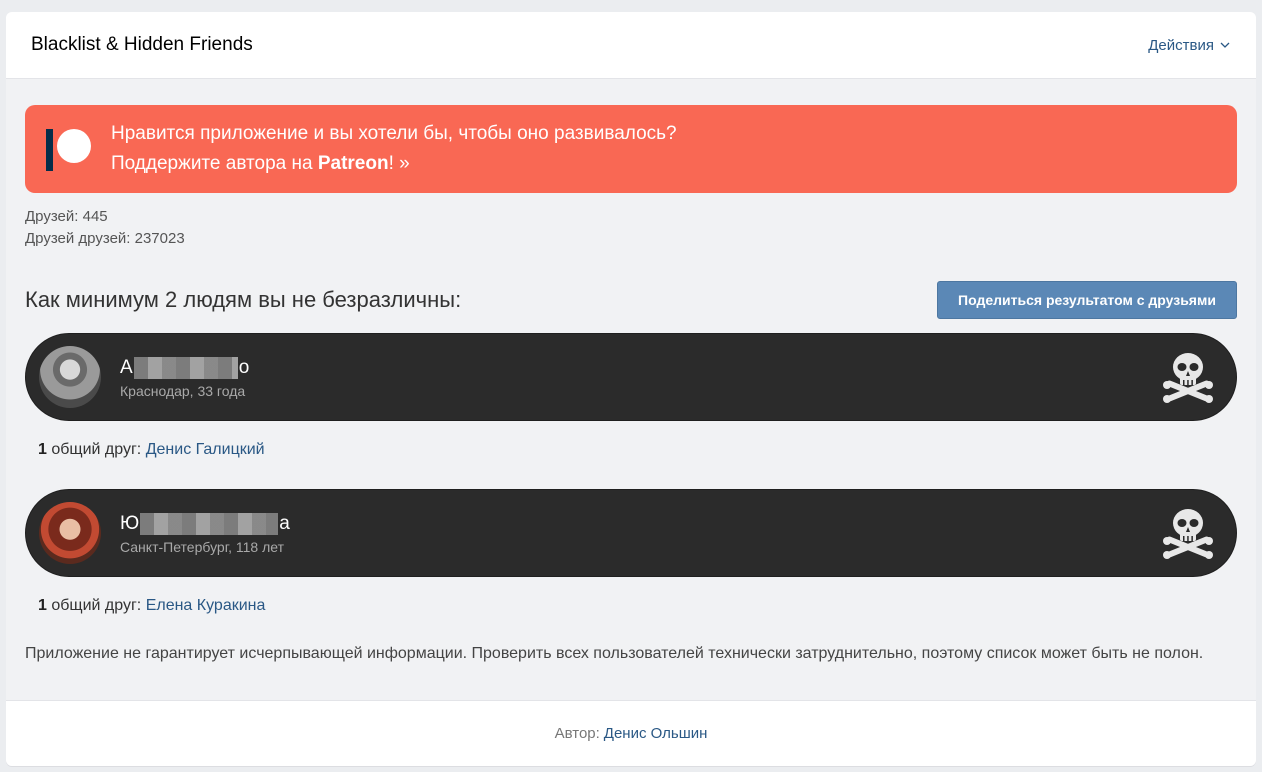  Describe the element at coordinates (142, 44) in the screenshot. I see `app-title: Blacklist & Hidden Friends` at that location.